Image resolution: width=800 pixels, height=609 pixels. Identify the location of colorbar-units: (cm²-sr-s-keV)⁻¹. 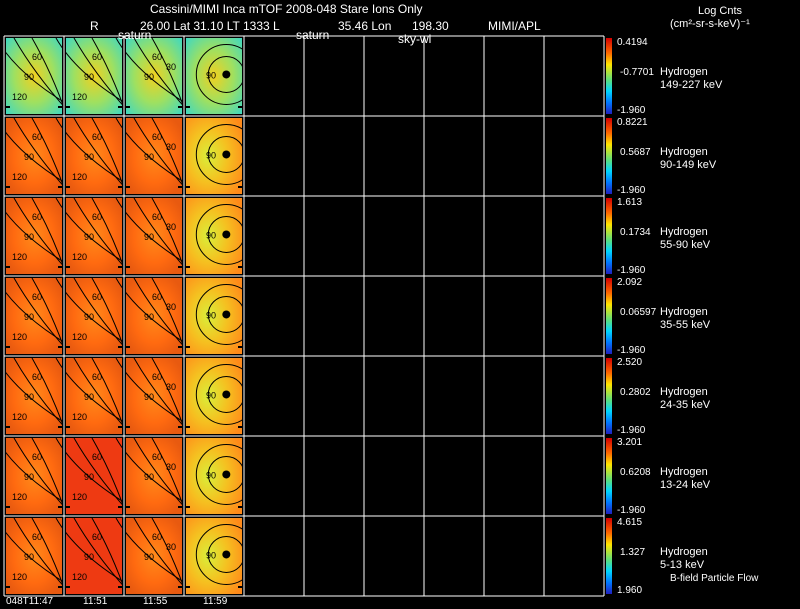
(710, 24).